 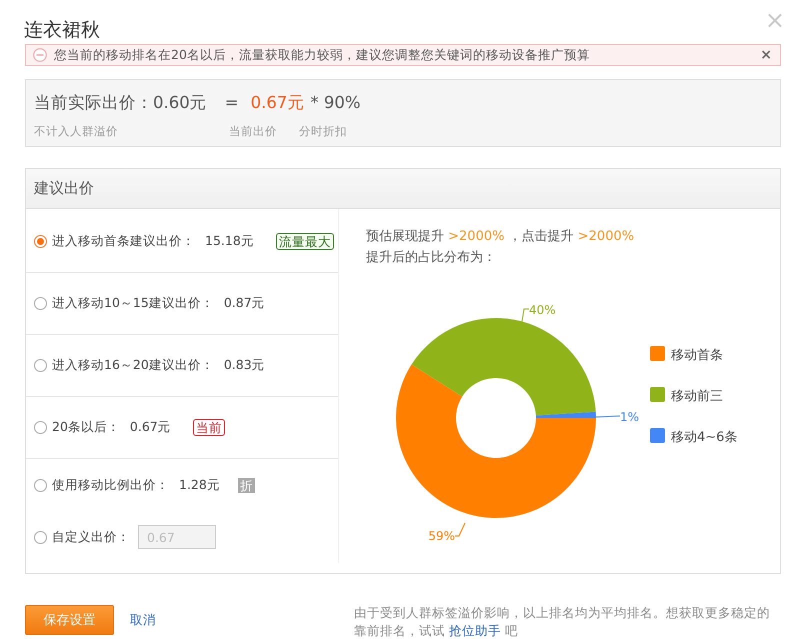 What do you see at coordinates (244, 303) in the screenshot?
I see `bid-value: 0.87元` at bounding box center [244, 303].